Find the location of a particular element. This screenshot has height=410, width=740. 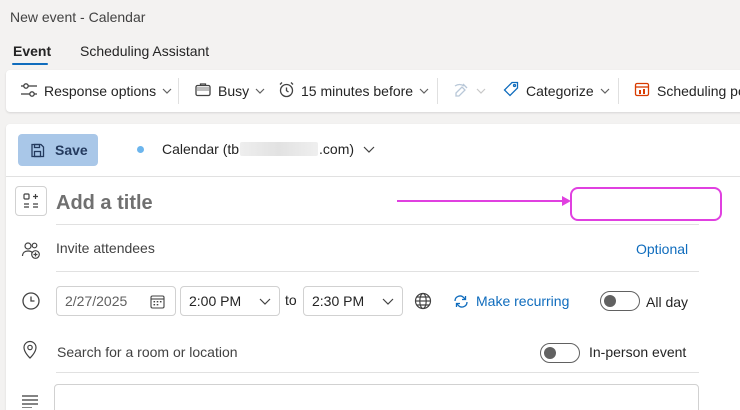

event-type-icon is located at coordinates (30, 200).